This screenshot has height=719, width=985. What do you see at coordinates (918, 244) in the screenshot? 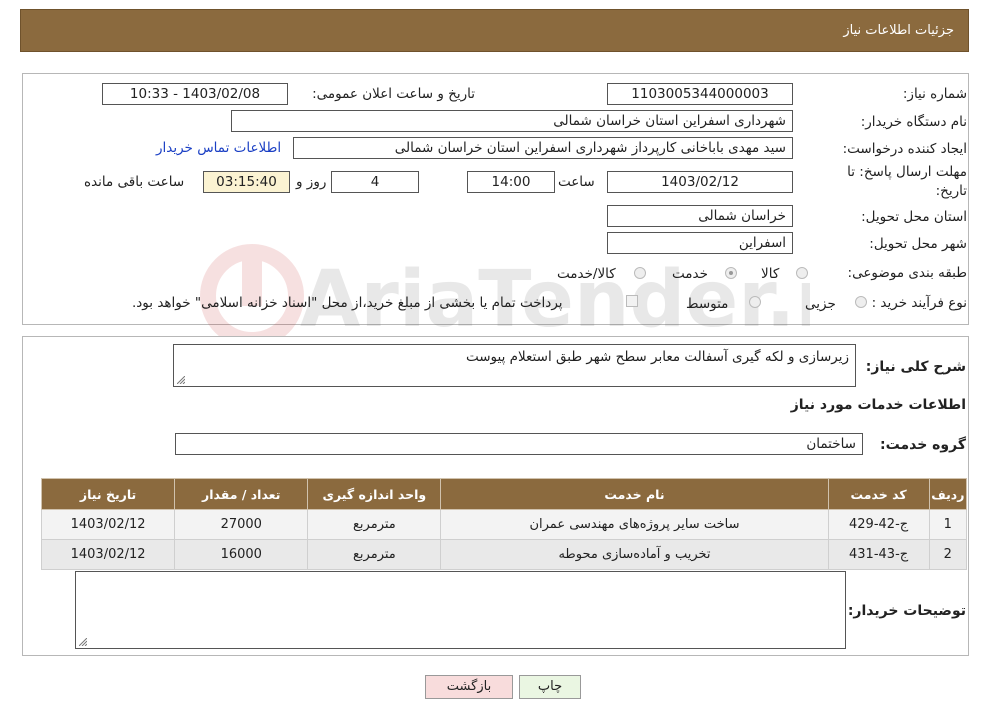
I see `city-label: شهر محل تحویل:` at bounding box center [918, 244].